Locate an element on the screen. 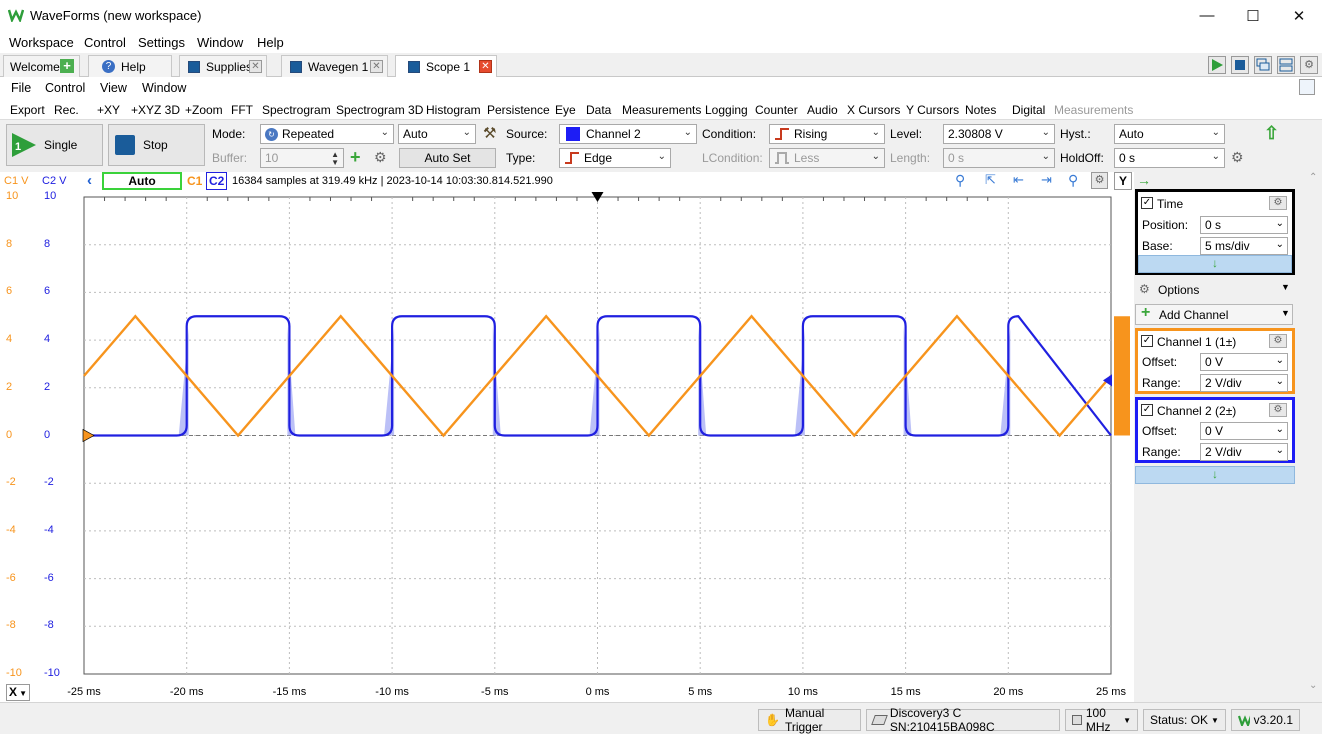  single-button: 1 Single is located at coordinates (54, 145).